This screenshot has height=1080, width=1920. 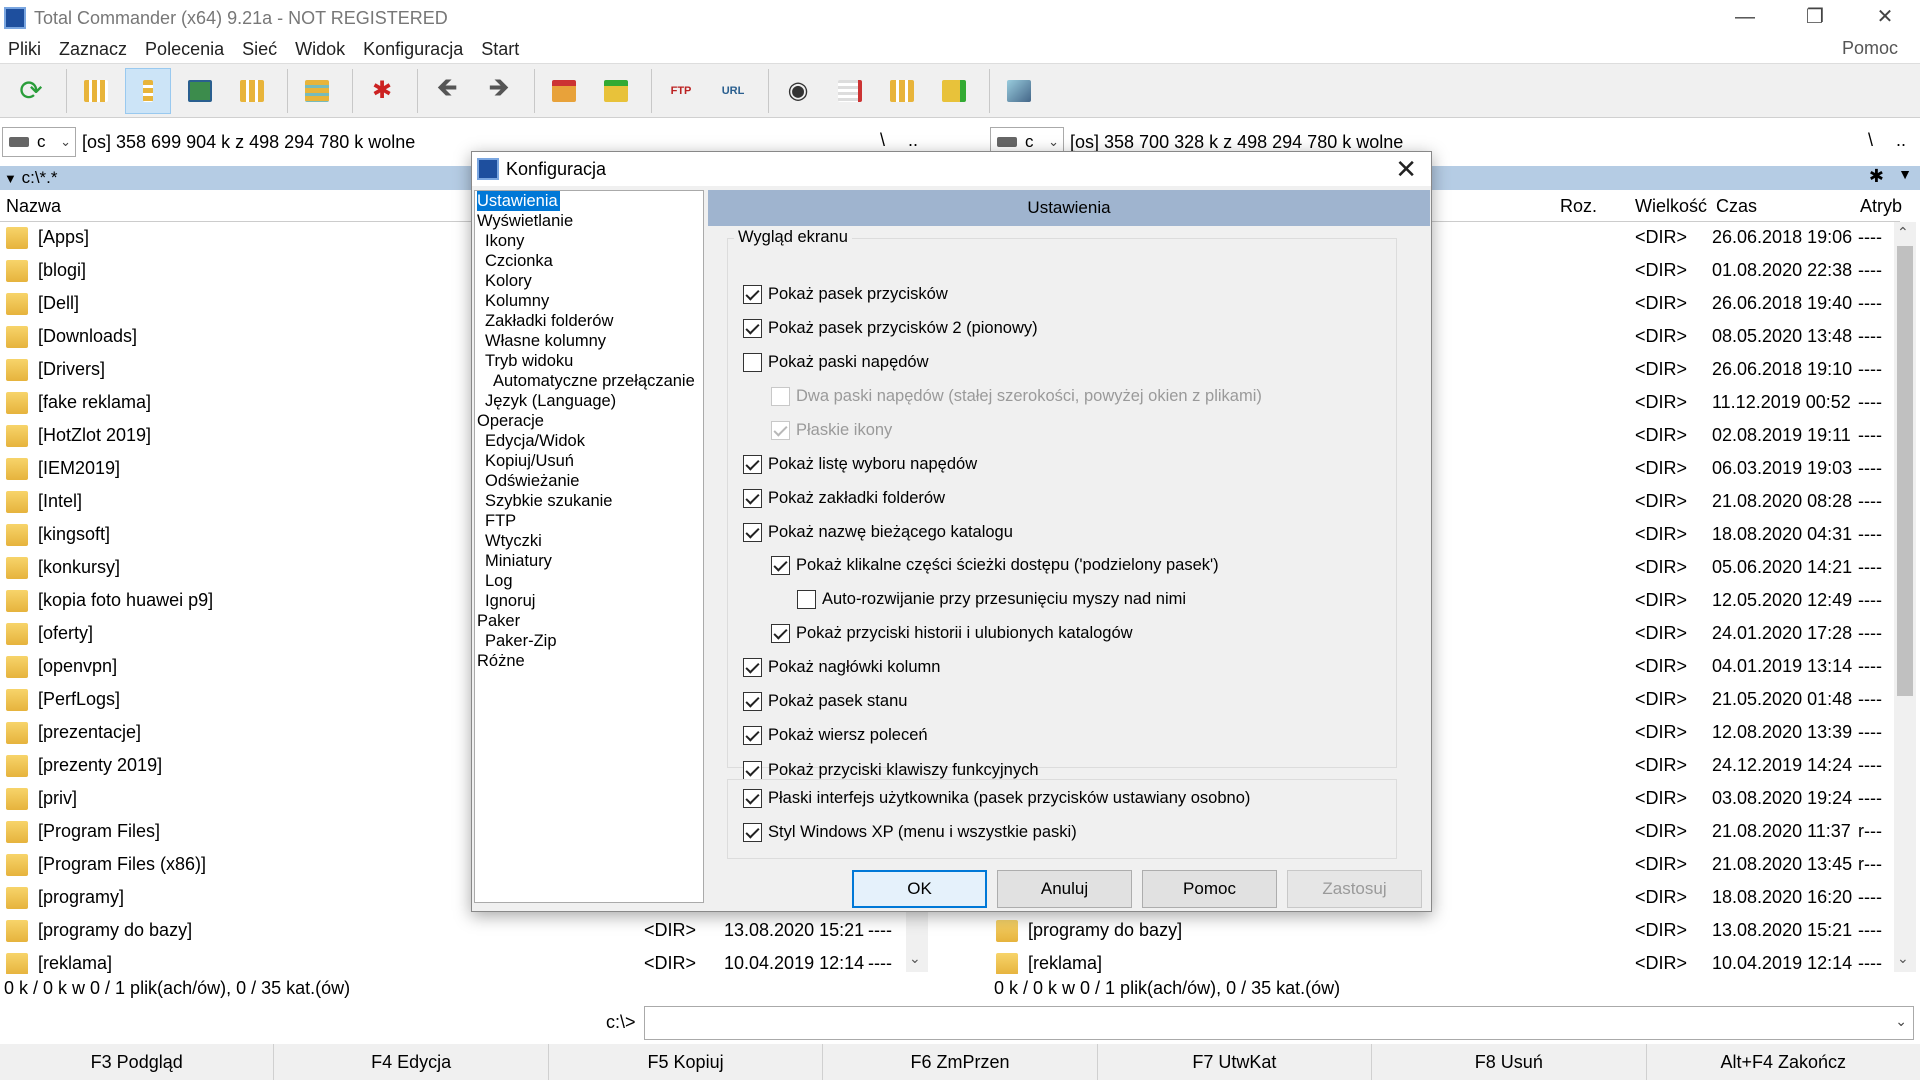 I want to click on help-button: Pomoc, so click(x=1209, y=889).